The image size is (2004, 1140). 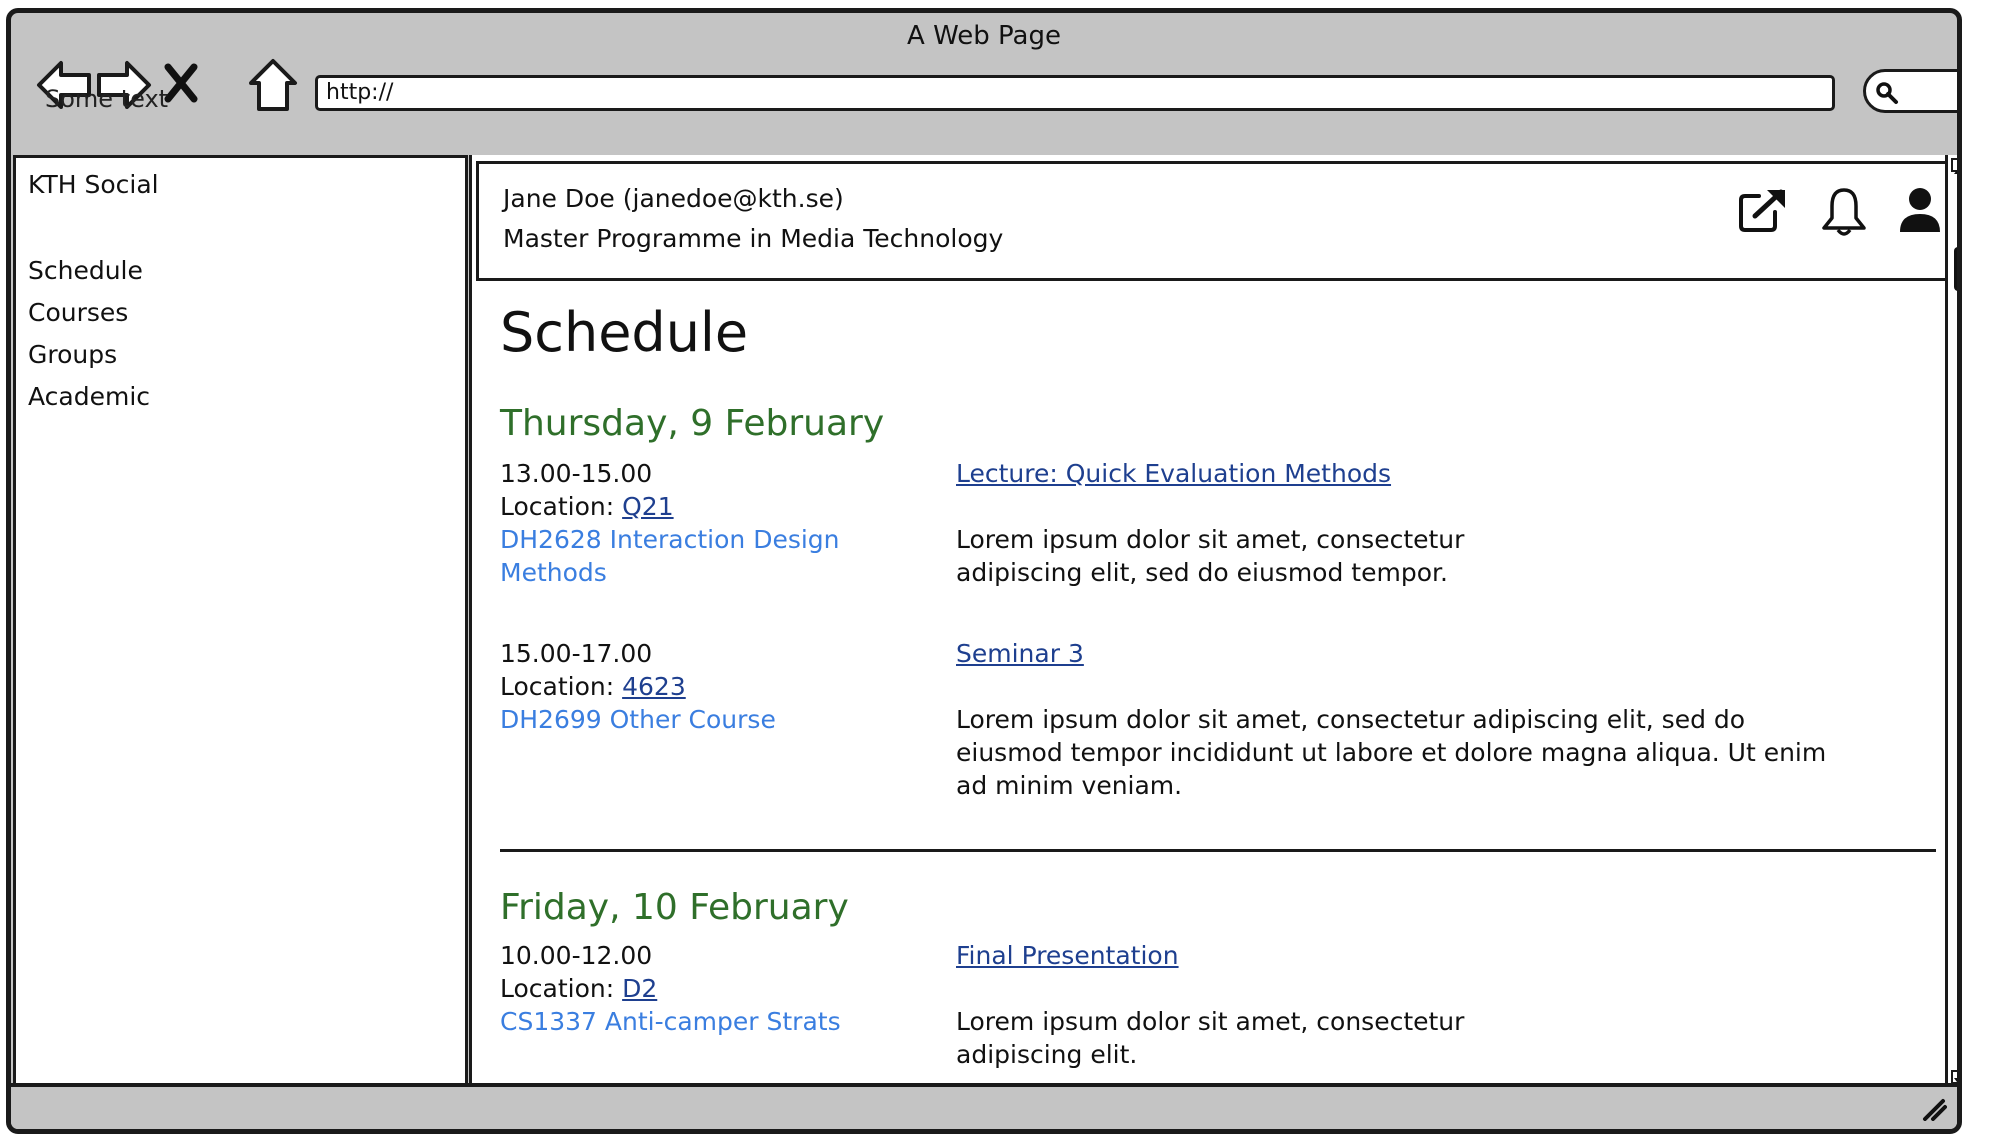 I want to click on scroll-down-button, so click(x=1954, y=1077).